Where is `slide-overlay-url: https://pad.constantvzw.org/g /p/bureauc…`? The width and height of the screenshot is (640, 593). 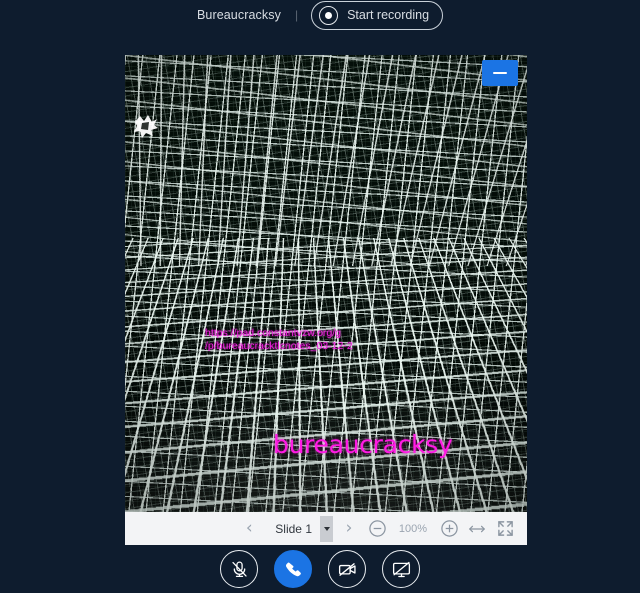
slide-overlay-url: https://pad.constantvzw.org/g /p/bureauc… is located at coordinates (279, 339).